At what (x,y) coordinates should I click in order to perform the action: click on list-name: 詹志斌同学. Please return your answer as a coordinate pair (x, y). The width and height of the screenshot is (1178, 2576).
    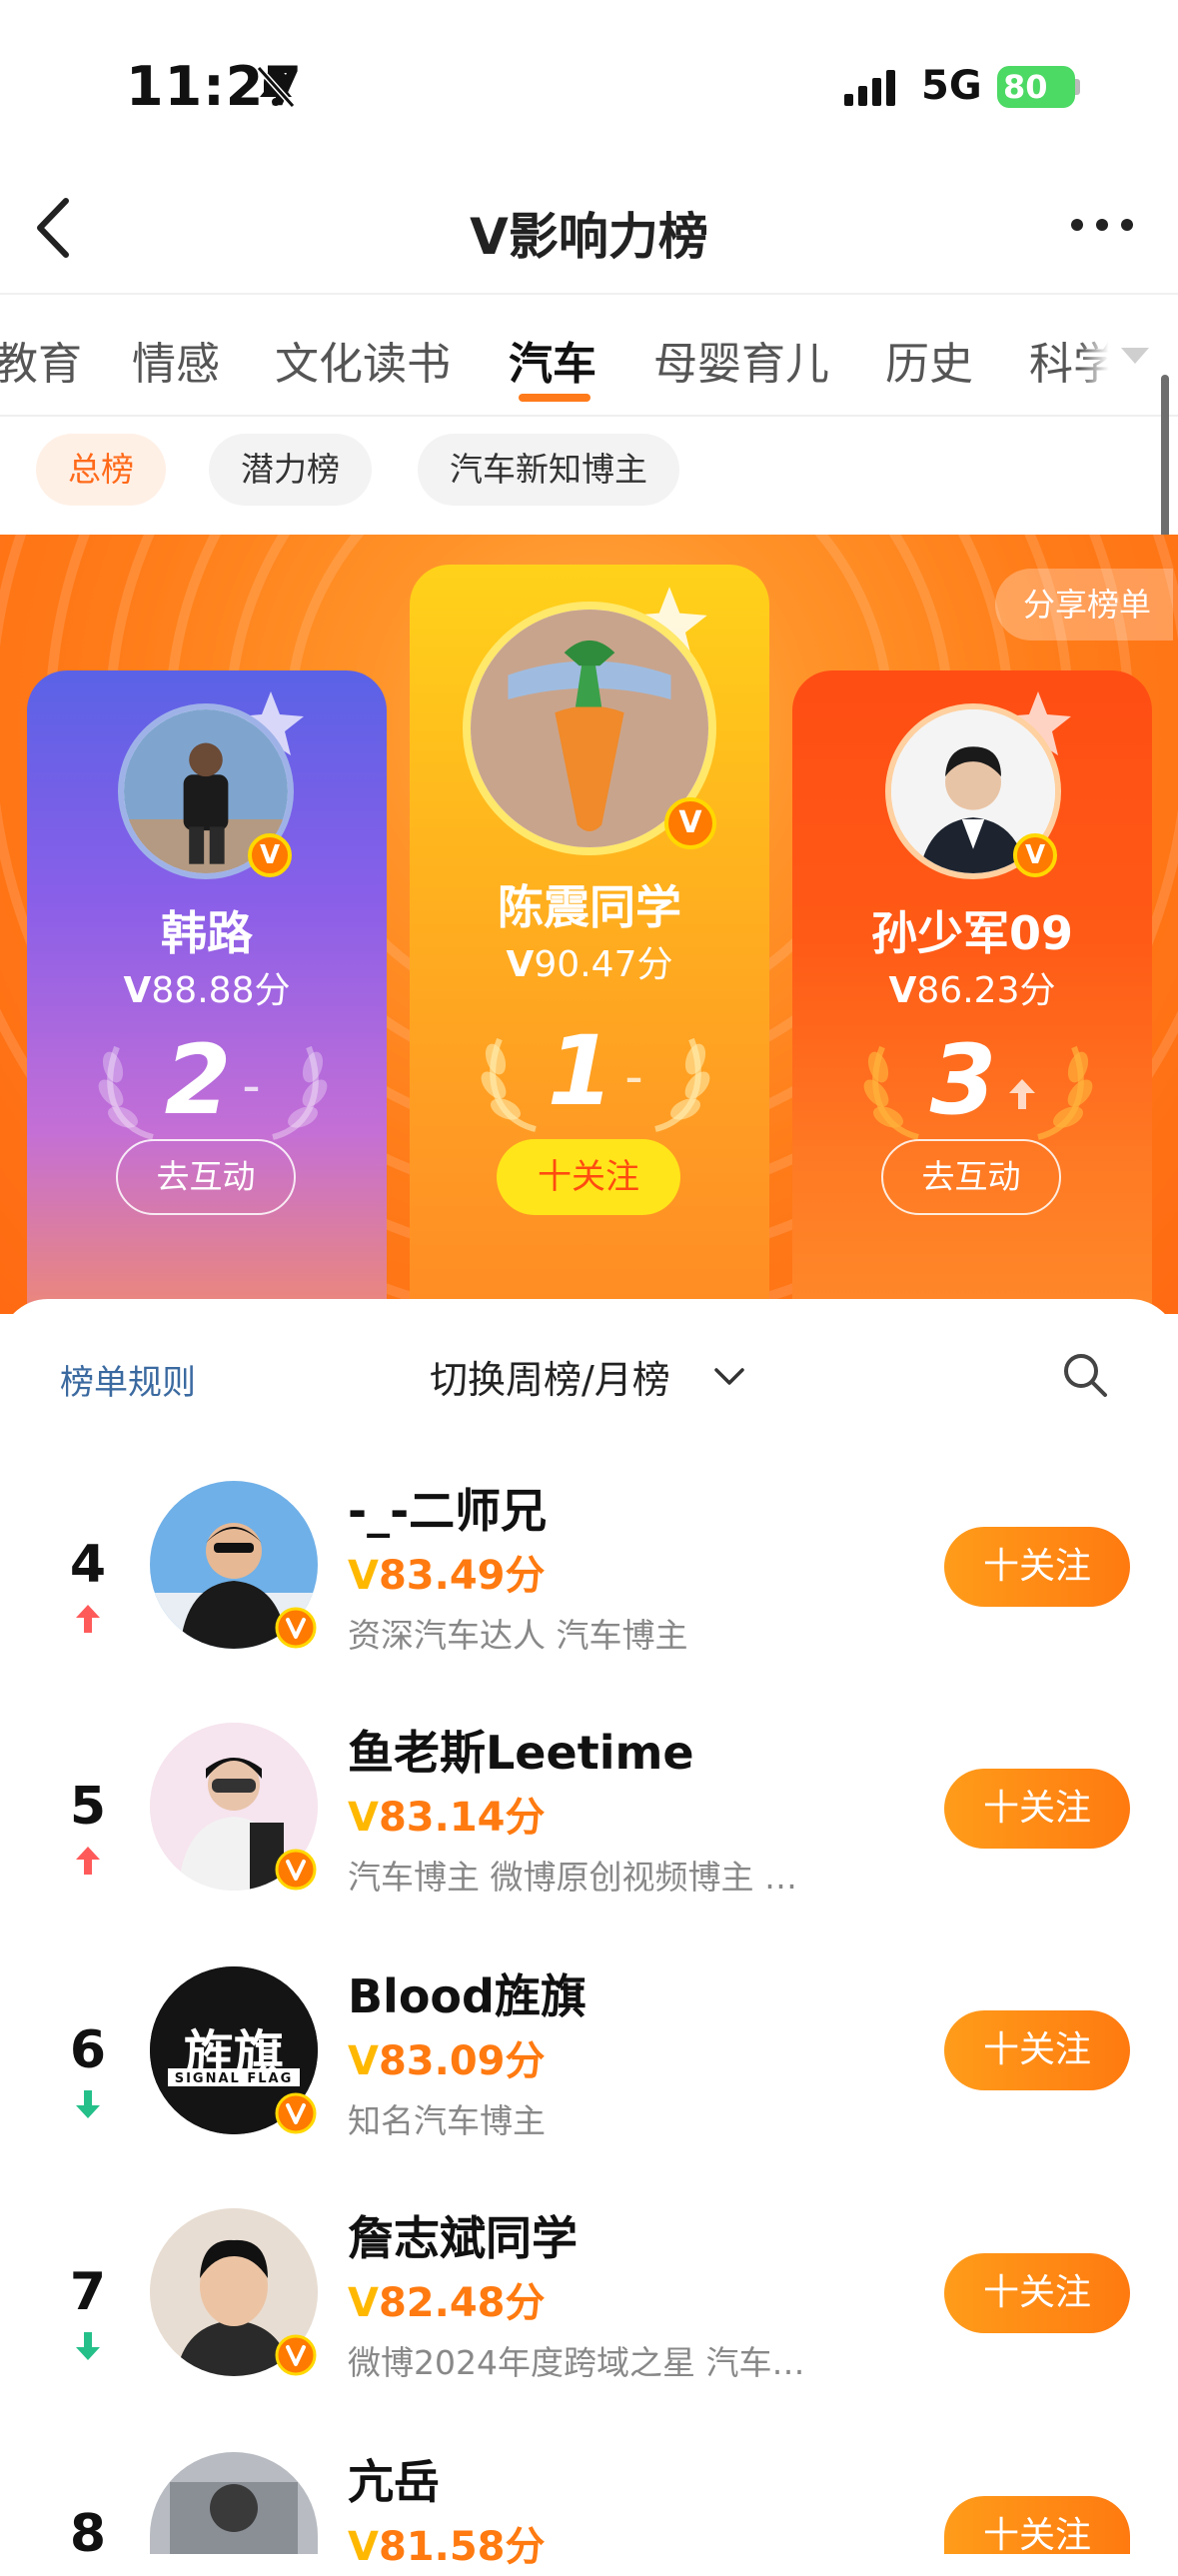
    Looking at the image, I should click on (463, 2235).